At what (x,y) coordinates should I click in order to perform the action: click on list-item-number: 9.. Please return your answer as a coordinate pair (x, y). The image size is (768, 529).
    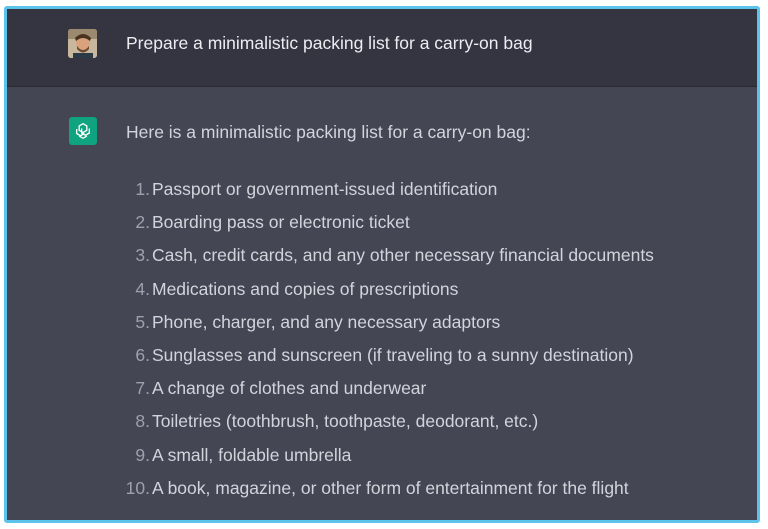
    Looking at the image, I should click on (142, 454).